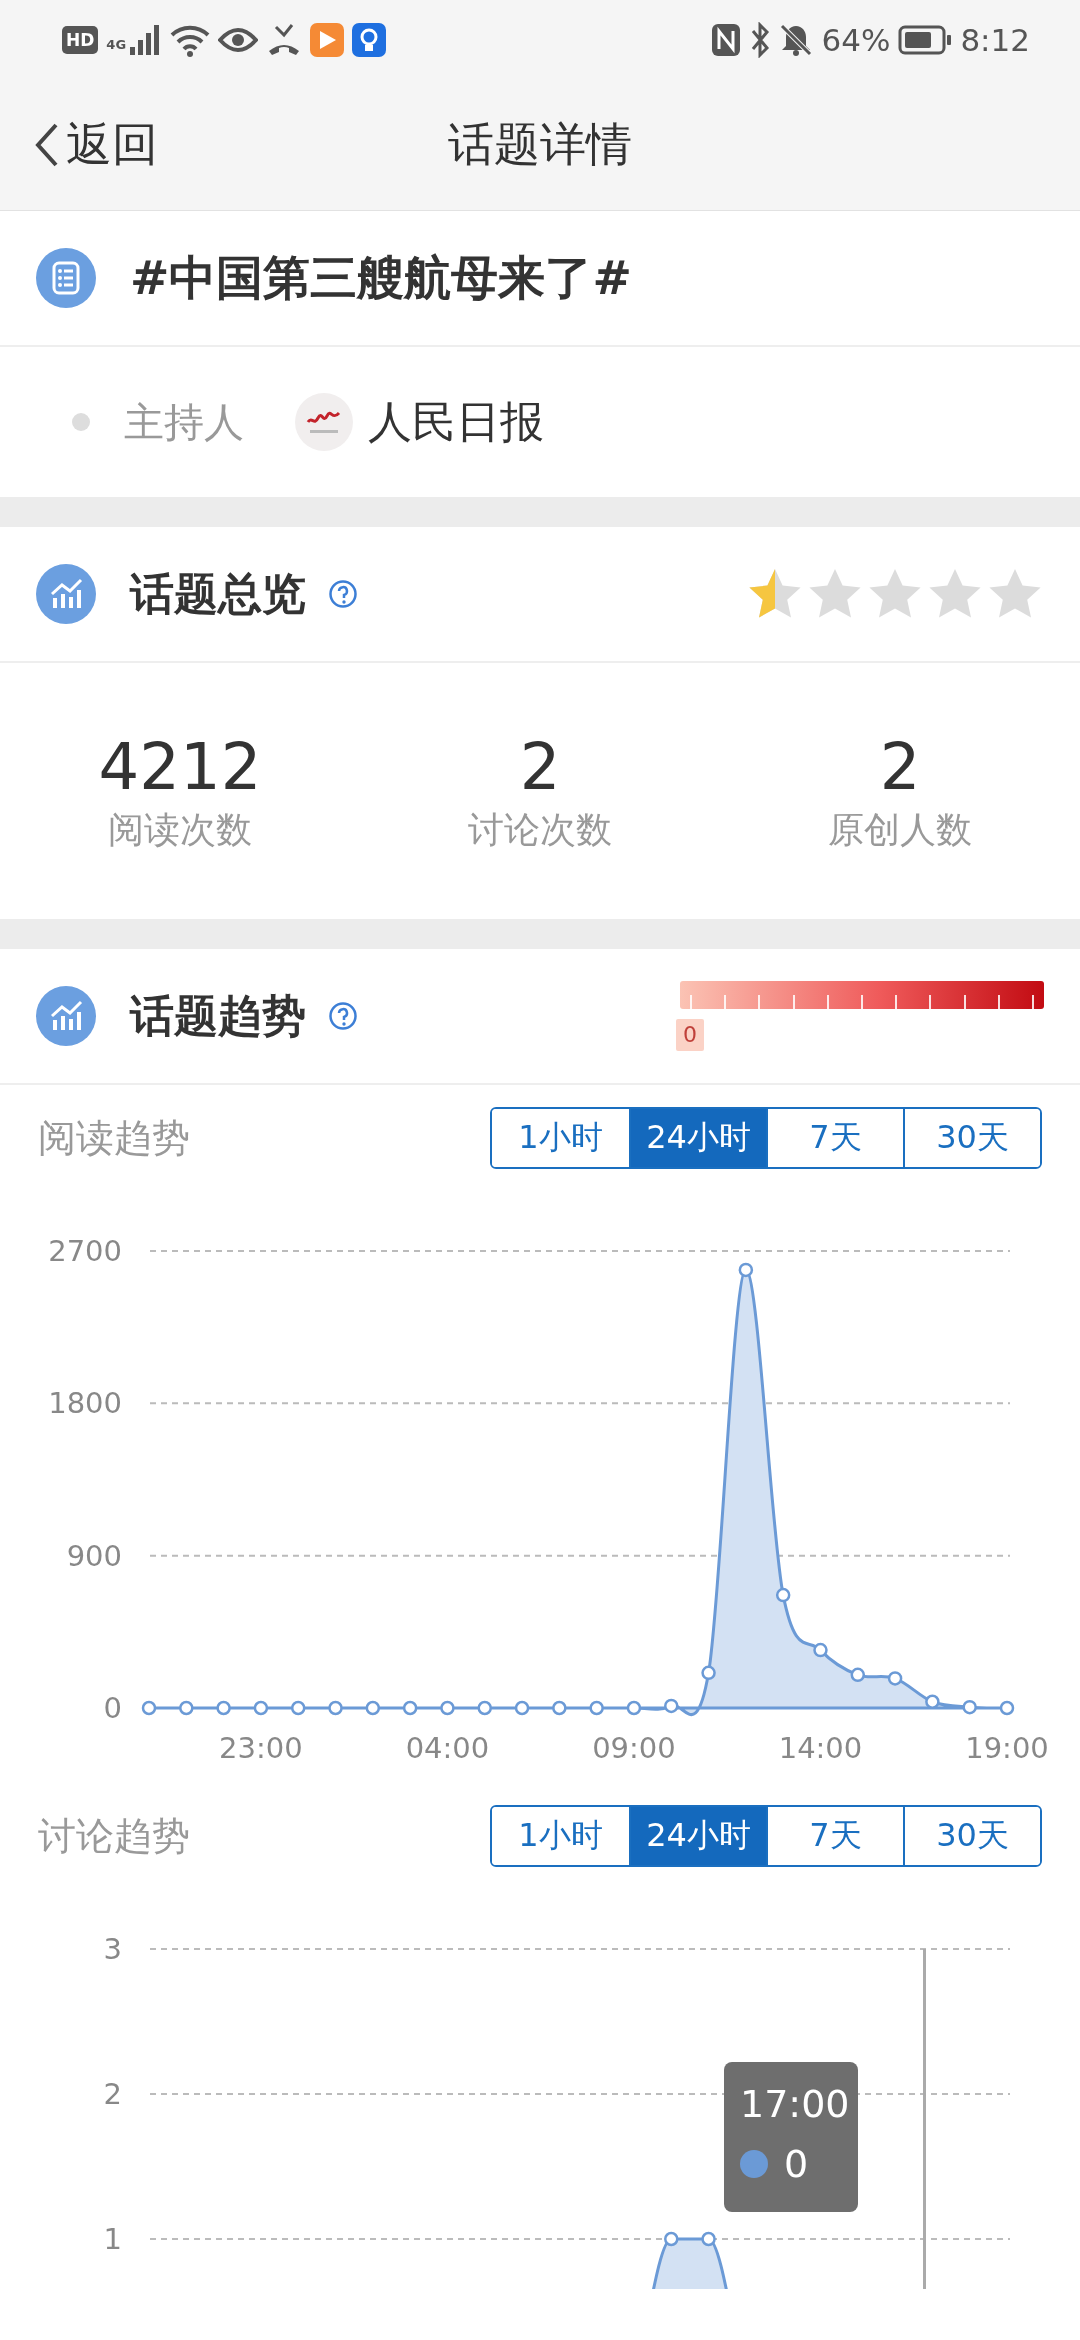 Image resolution: width=1080 pixels, height=2340 pixels. I want to click on legend-dot, so click(754, 2164).